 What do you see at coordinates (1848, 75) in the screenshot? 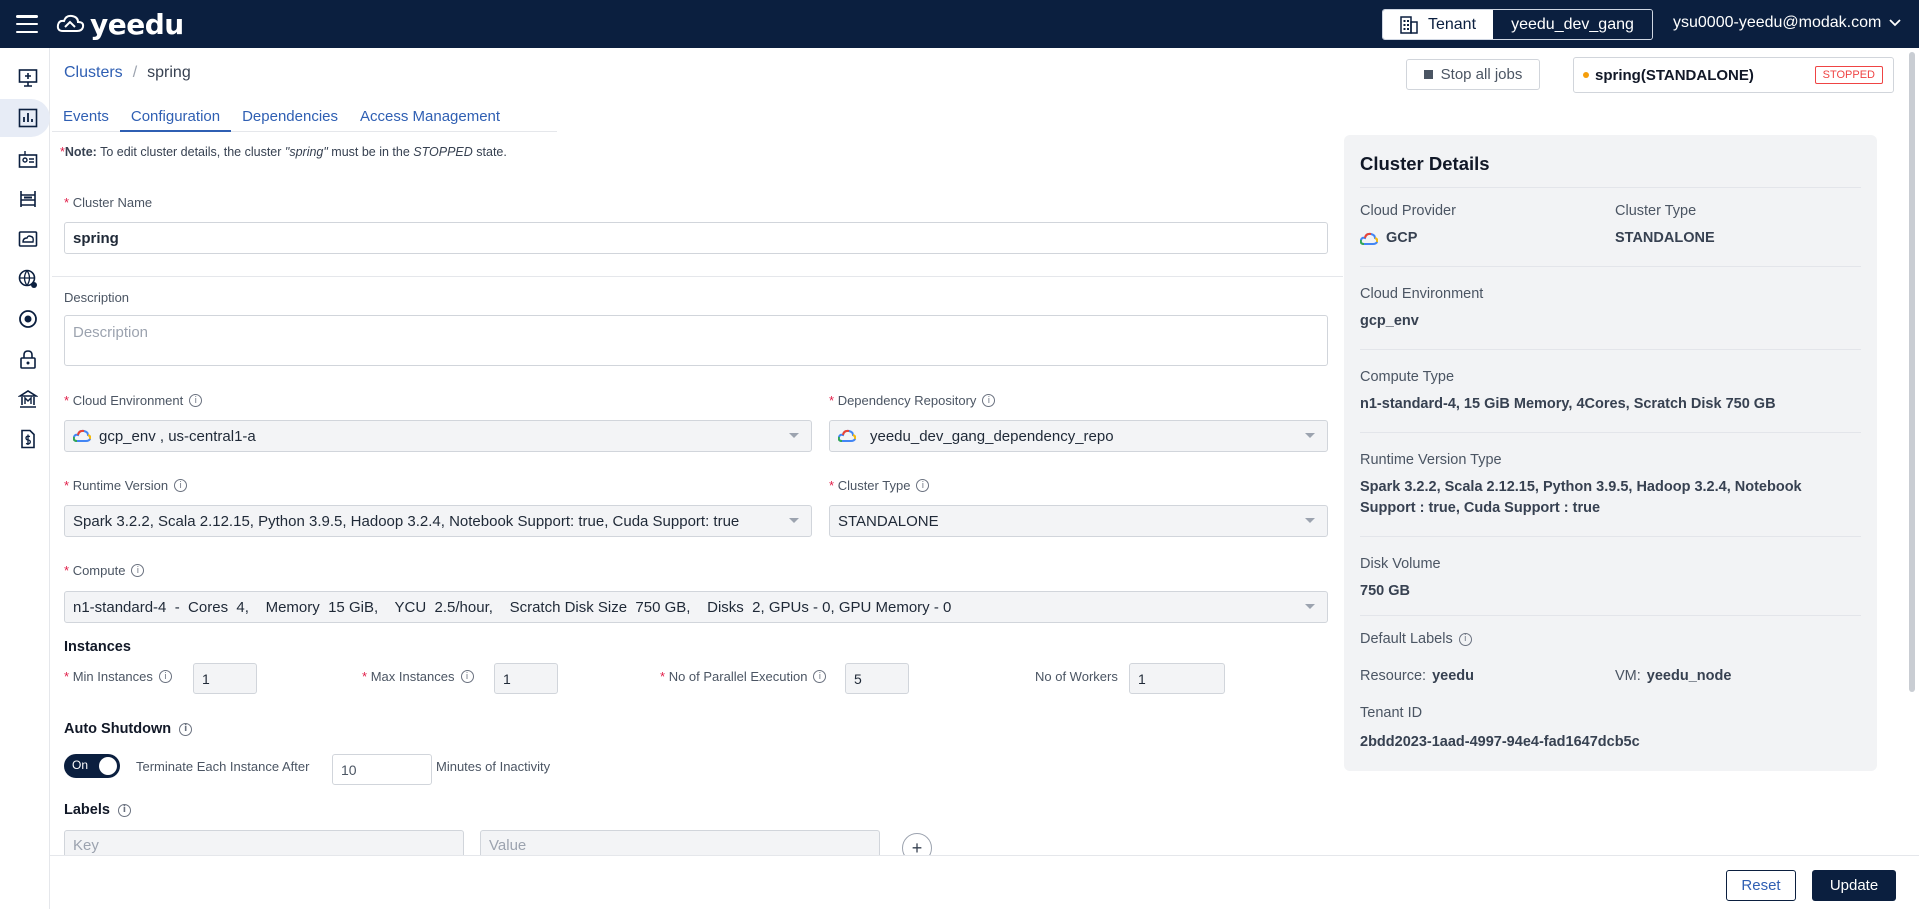
I see `status-badge: STOPPED` at bounding box center [1848, 75].